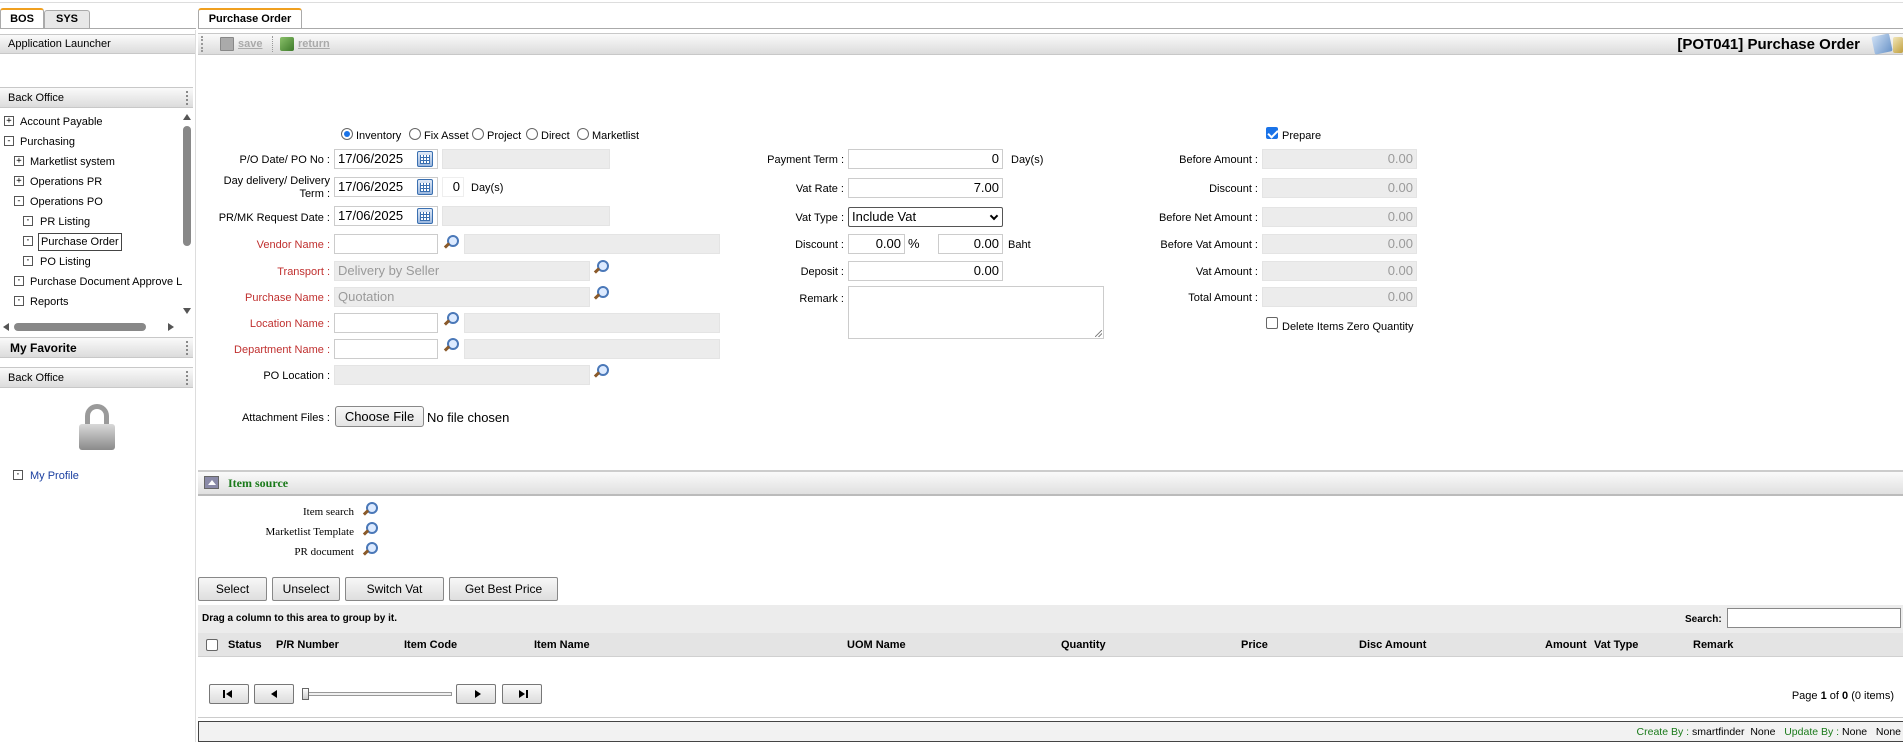  I want to click on purchase-name-input: Quotation, so click(462, 297).